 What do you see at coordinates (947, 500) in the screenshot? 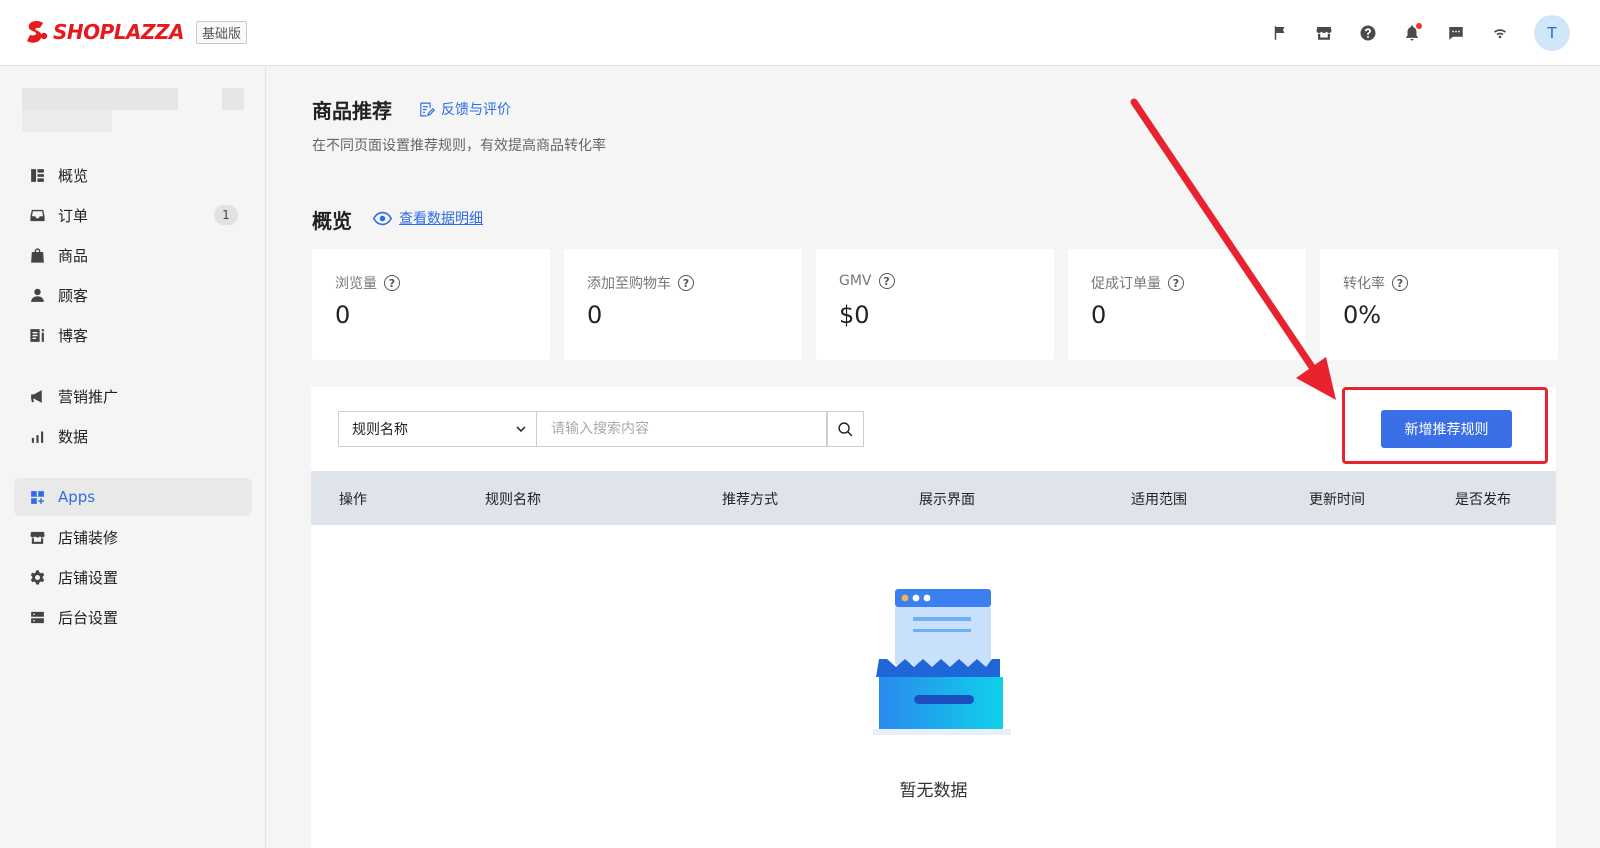
I see `column-header: 展示界面` at bounding box center [947, 500].